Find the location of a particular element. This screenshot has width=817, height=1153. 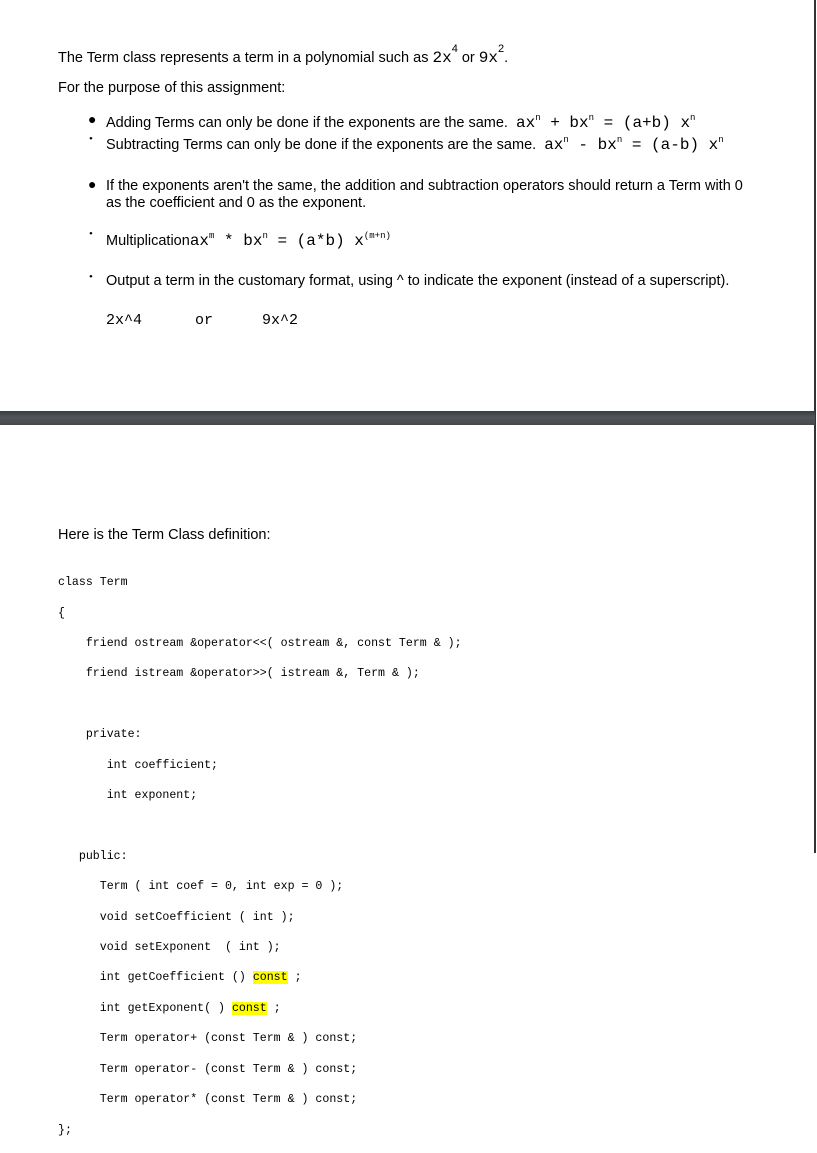

bullet-subtracting-formula: axn - bxn = (a-b) xn is located at coordinates (634, 144).